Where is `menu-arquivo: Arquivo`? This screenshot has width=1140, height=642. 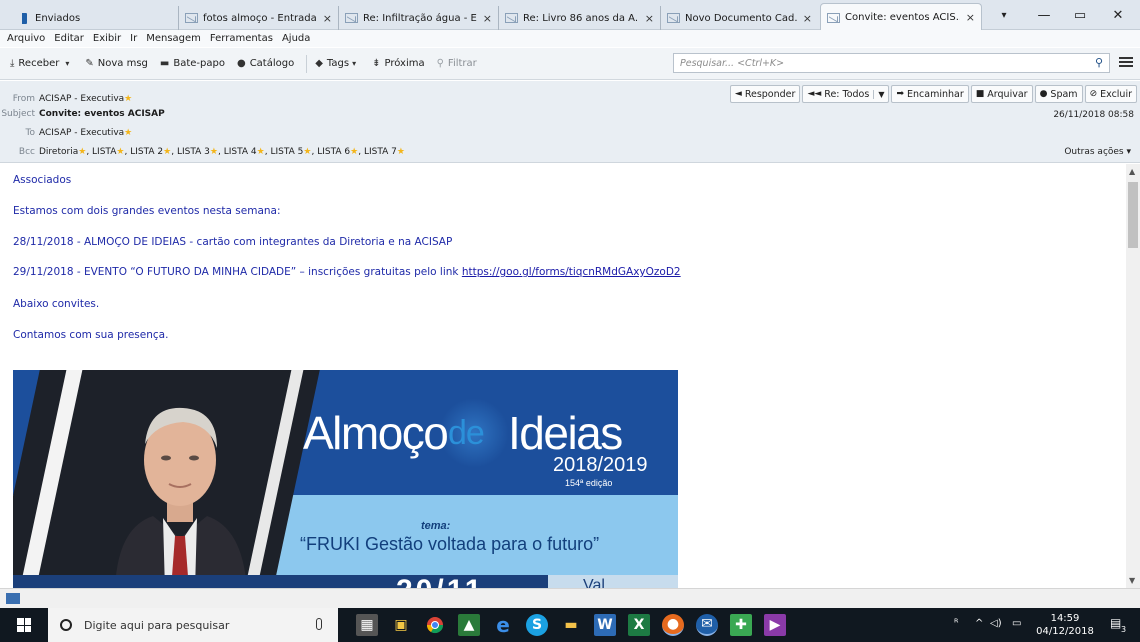 menu-arquivo: Arquivo is located at coordinates (26, 38).